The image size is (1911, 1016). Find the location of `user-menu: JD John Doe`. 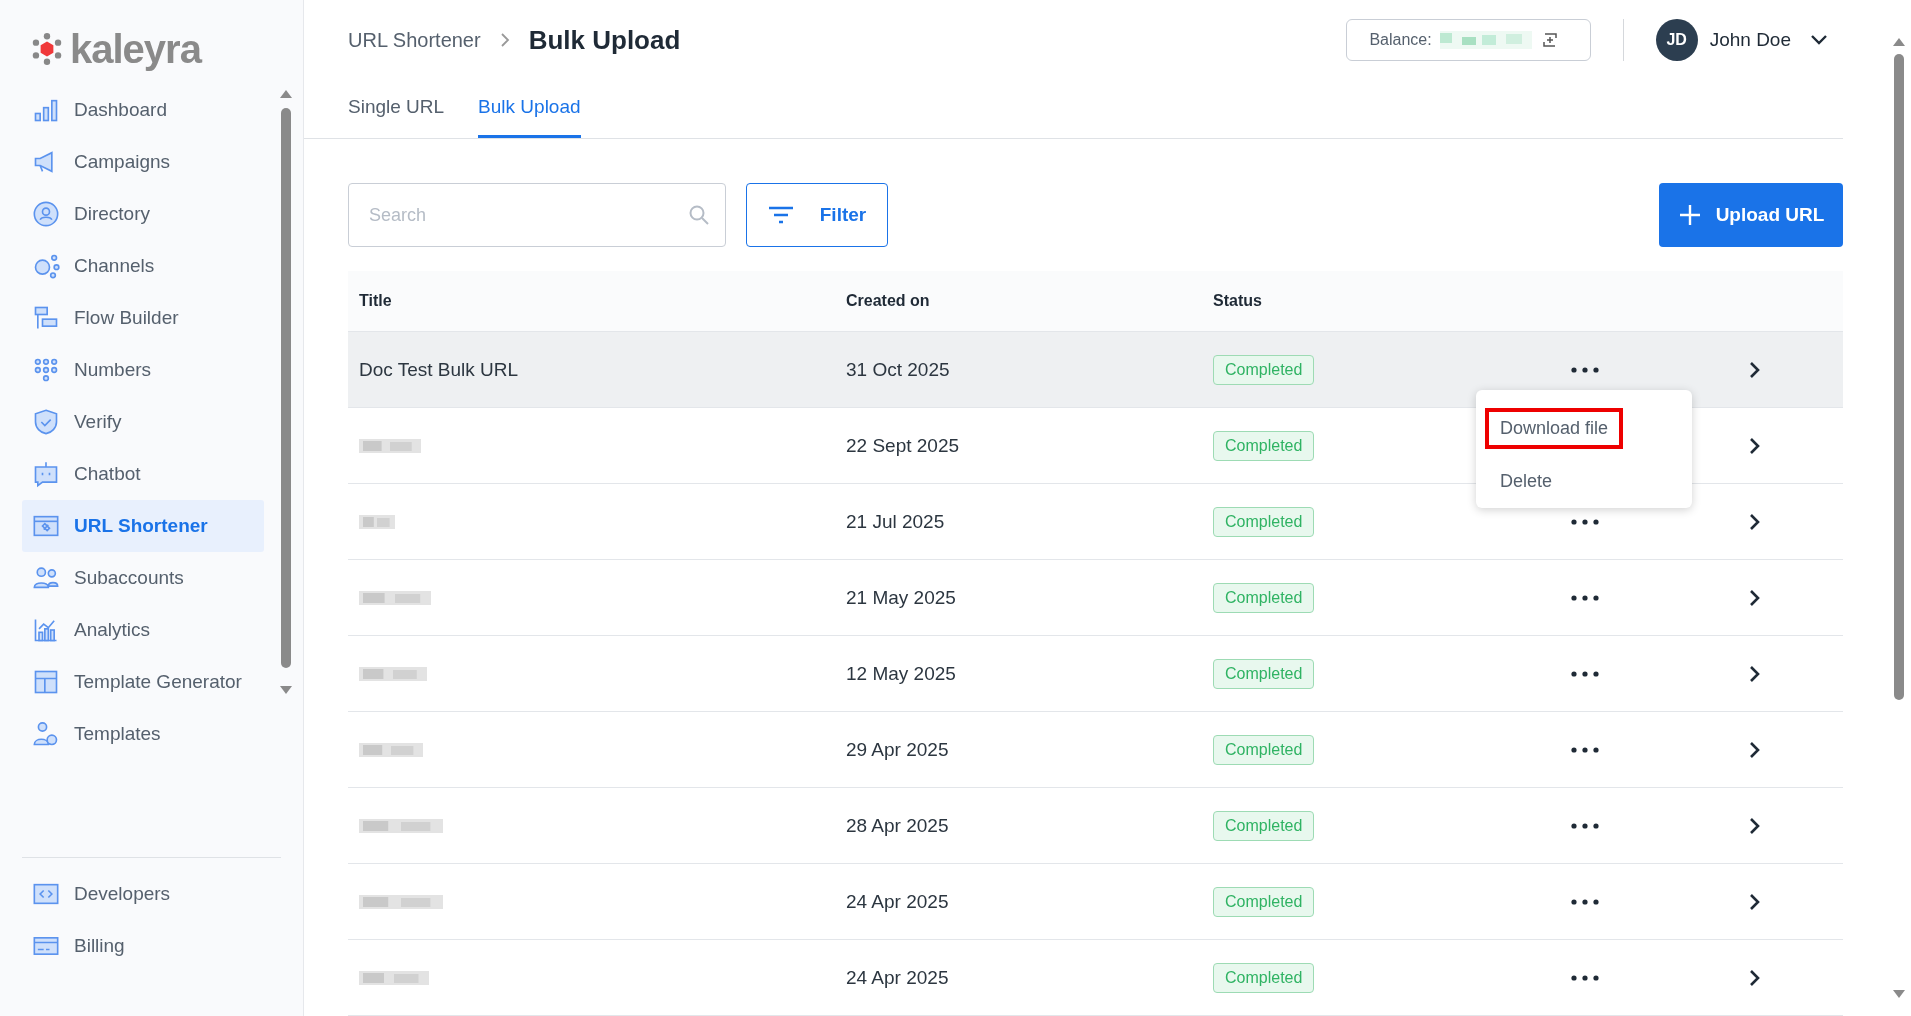

user-menu: JD John Doe is located at coordinates (1742, 40).